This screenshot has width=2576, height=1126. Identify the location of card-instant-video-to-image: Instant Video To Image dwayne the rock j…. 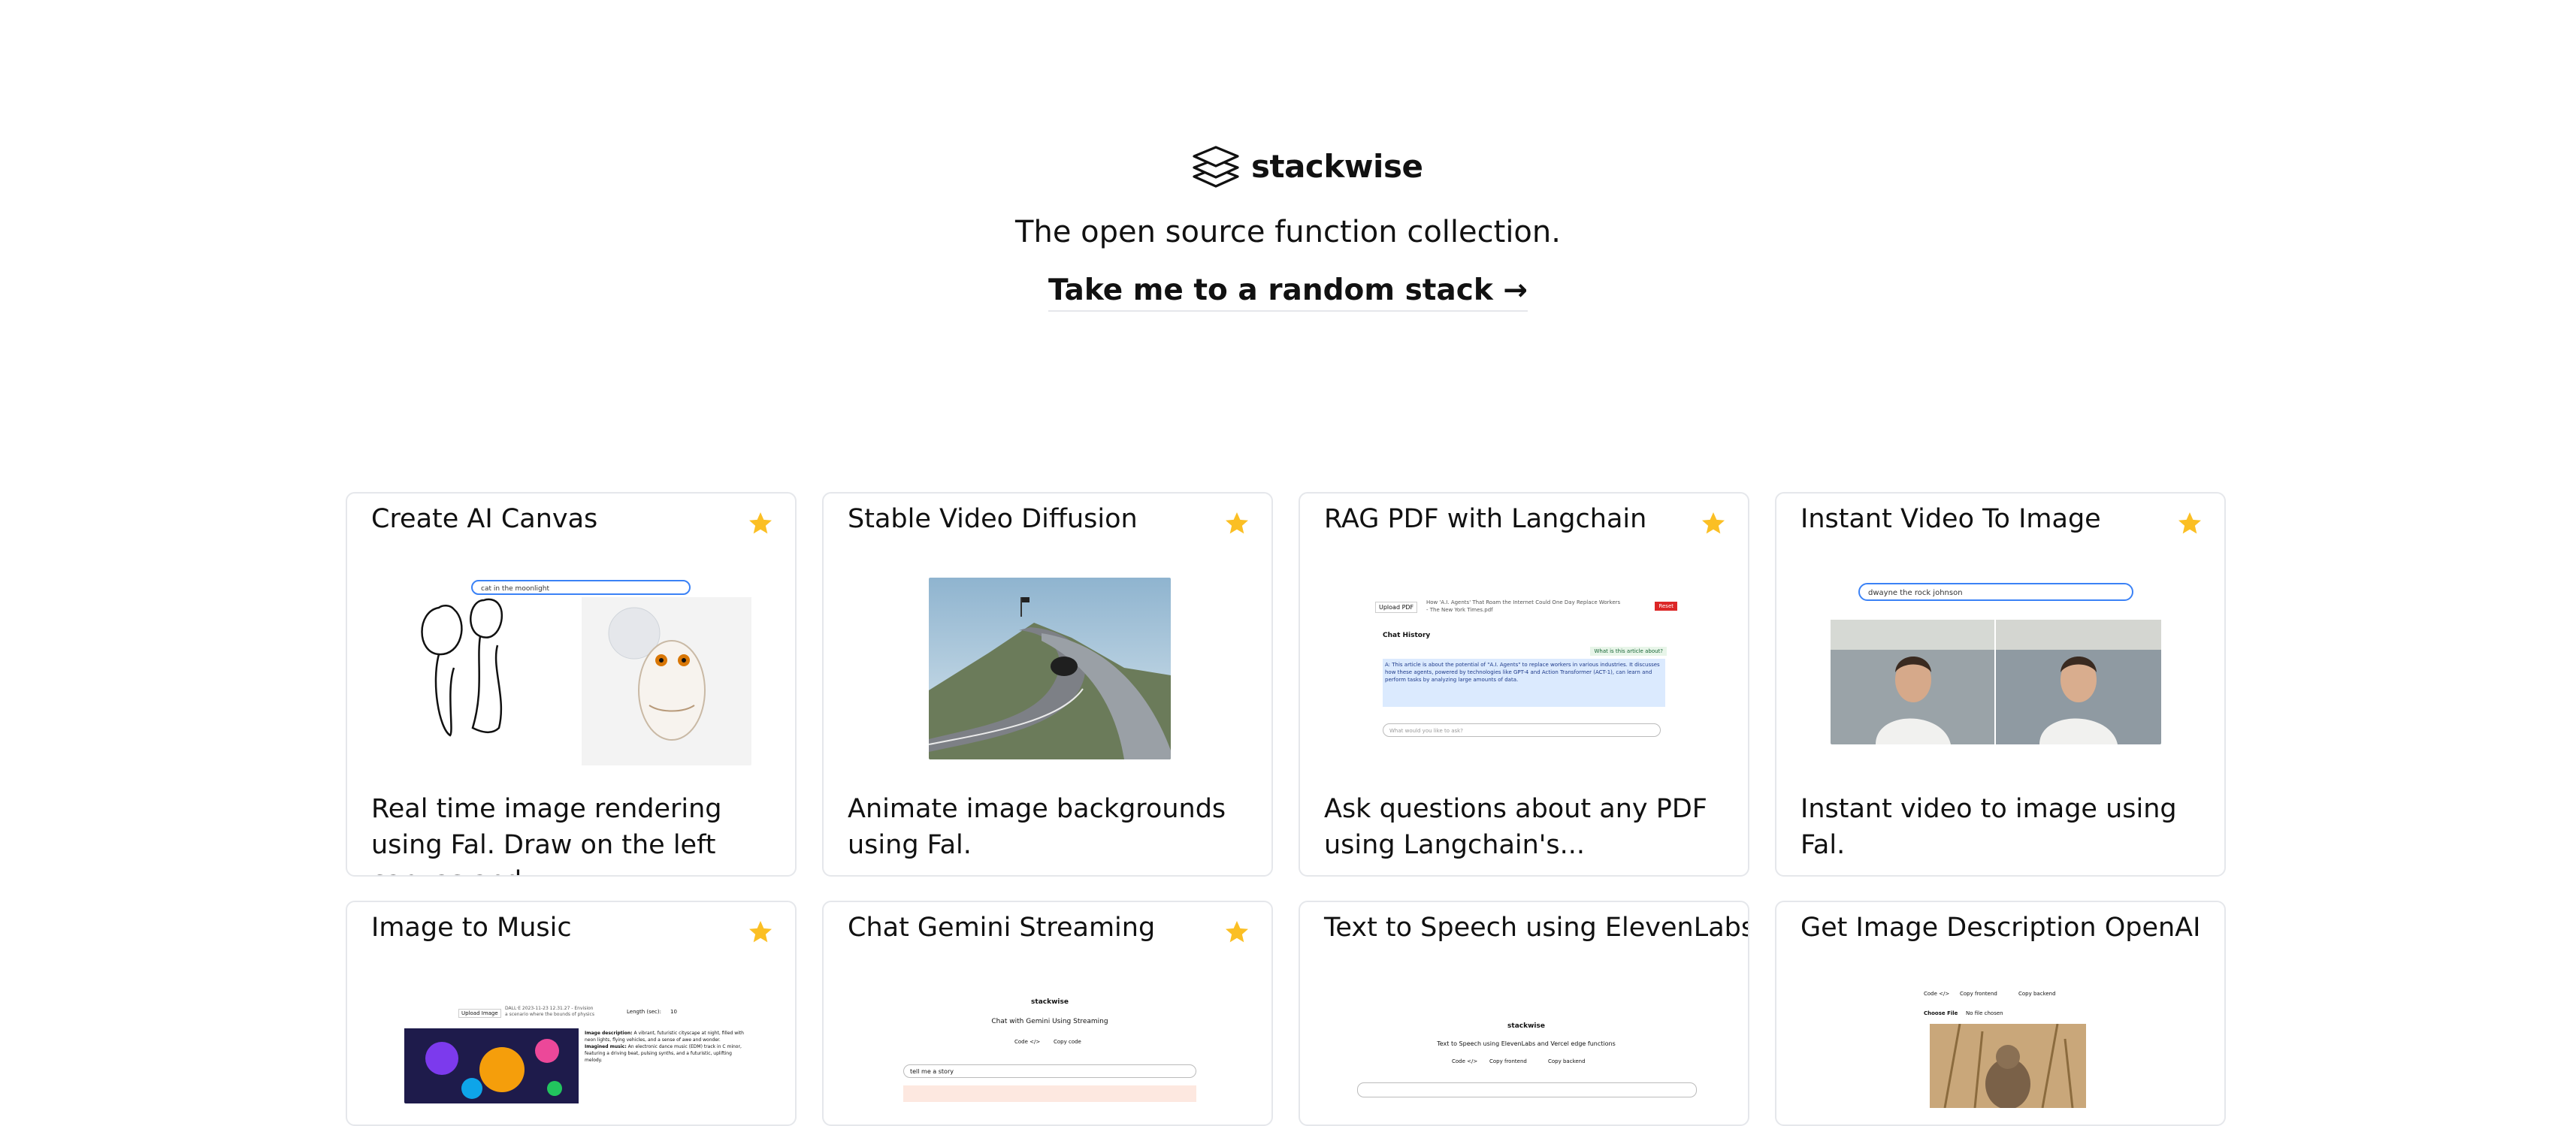
(2001, 684).